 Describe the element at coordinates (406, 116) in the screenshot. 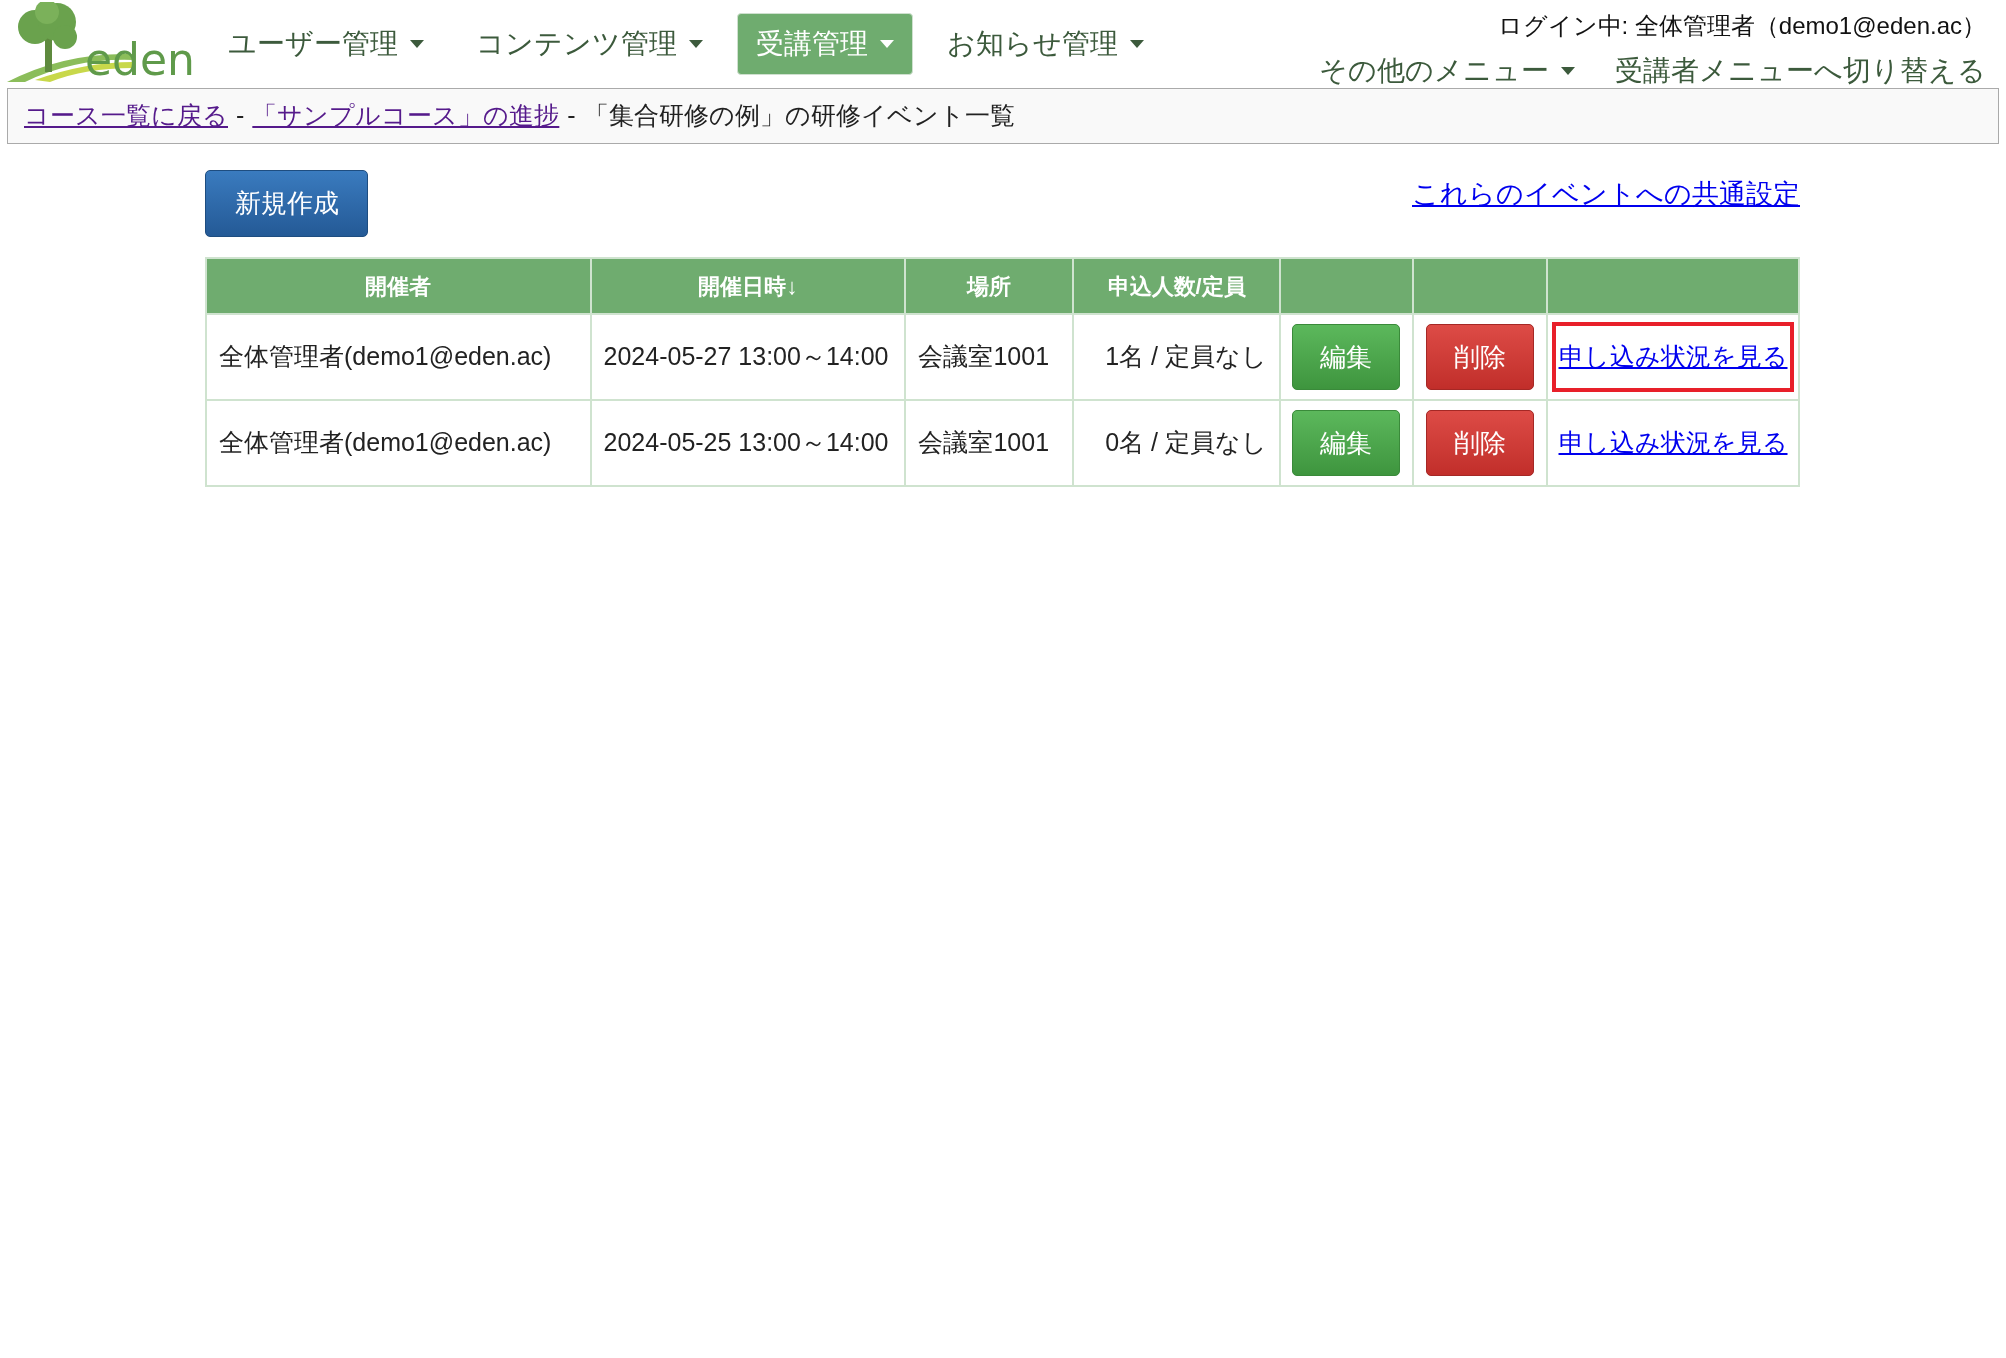

I see `breadcrumb-link: 「サンプルコース」の進捗` at that location.